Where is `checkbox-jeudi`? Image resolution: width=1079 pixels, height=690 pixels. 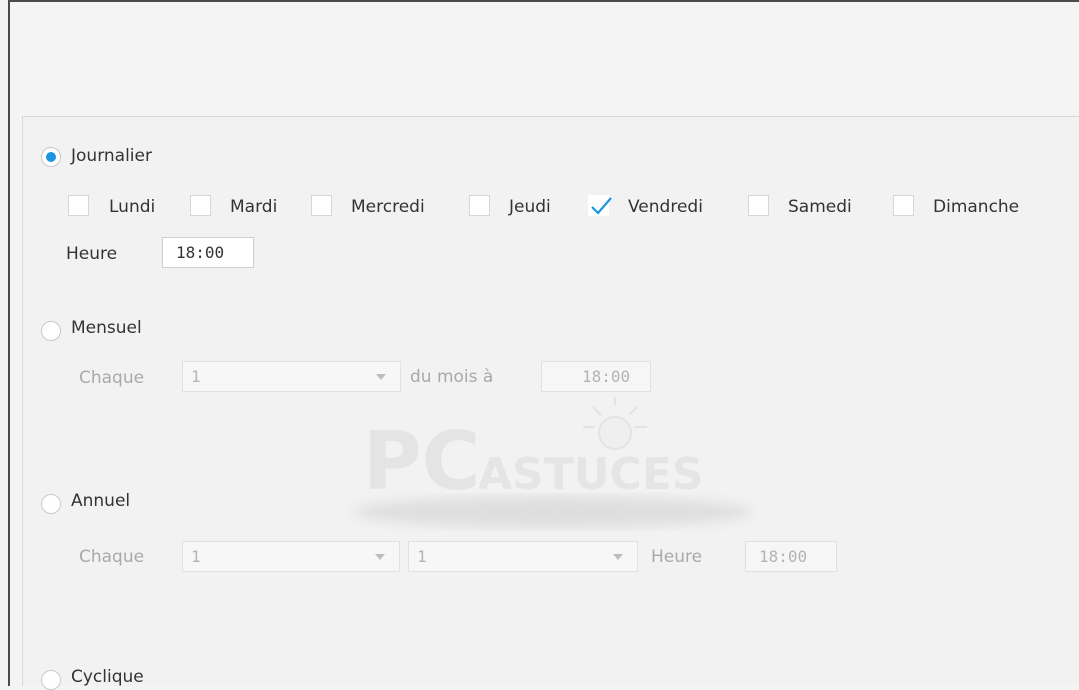
checkbox-jeudi is located at coordinates (479, 205).